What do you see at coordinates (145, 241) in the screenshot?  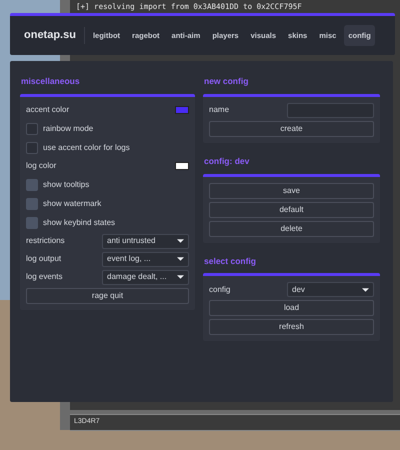 I see `dropdown: anti untrusted` at bounding box center [145, 241].